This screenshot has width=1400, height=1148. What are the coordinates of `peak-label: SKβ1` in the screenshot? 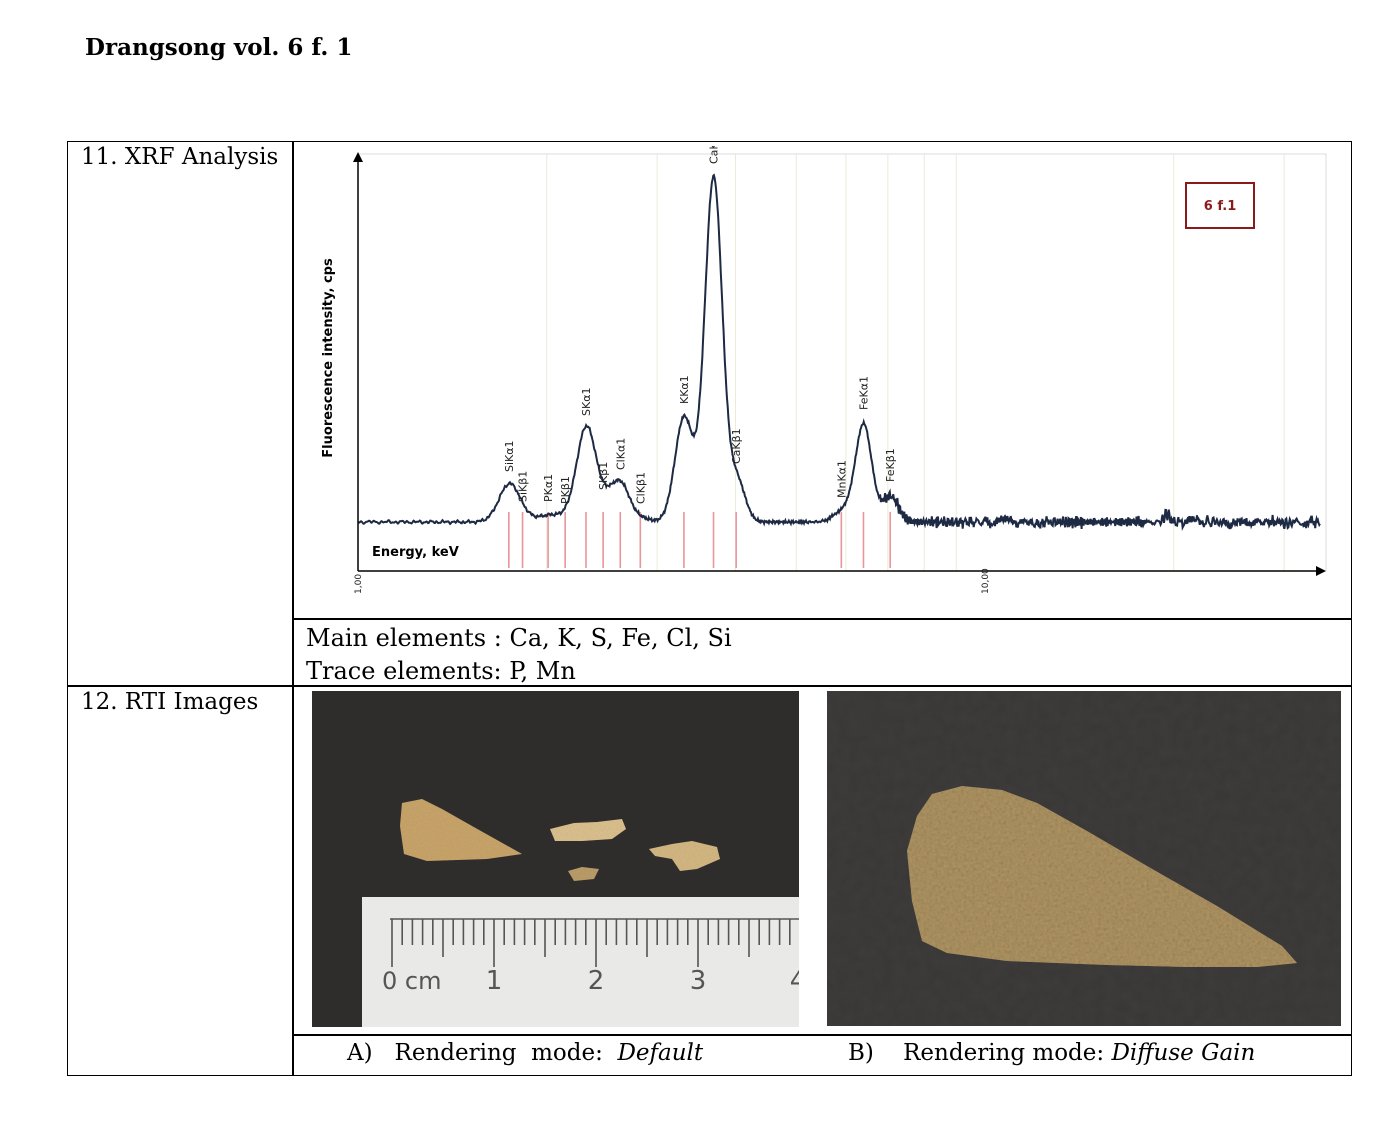 It's located at (603, 476).